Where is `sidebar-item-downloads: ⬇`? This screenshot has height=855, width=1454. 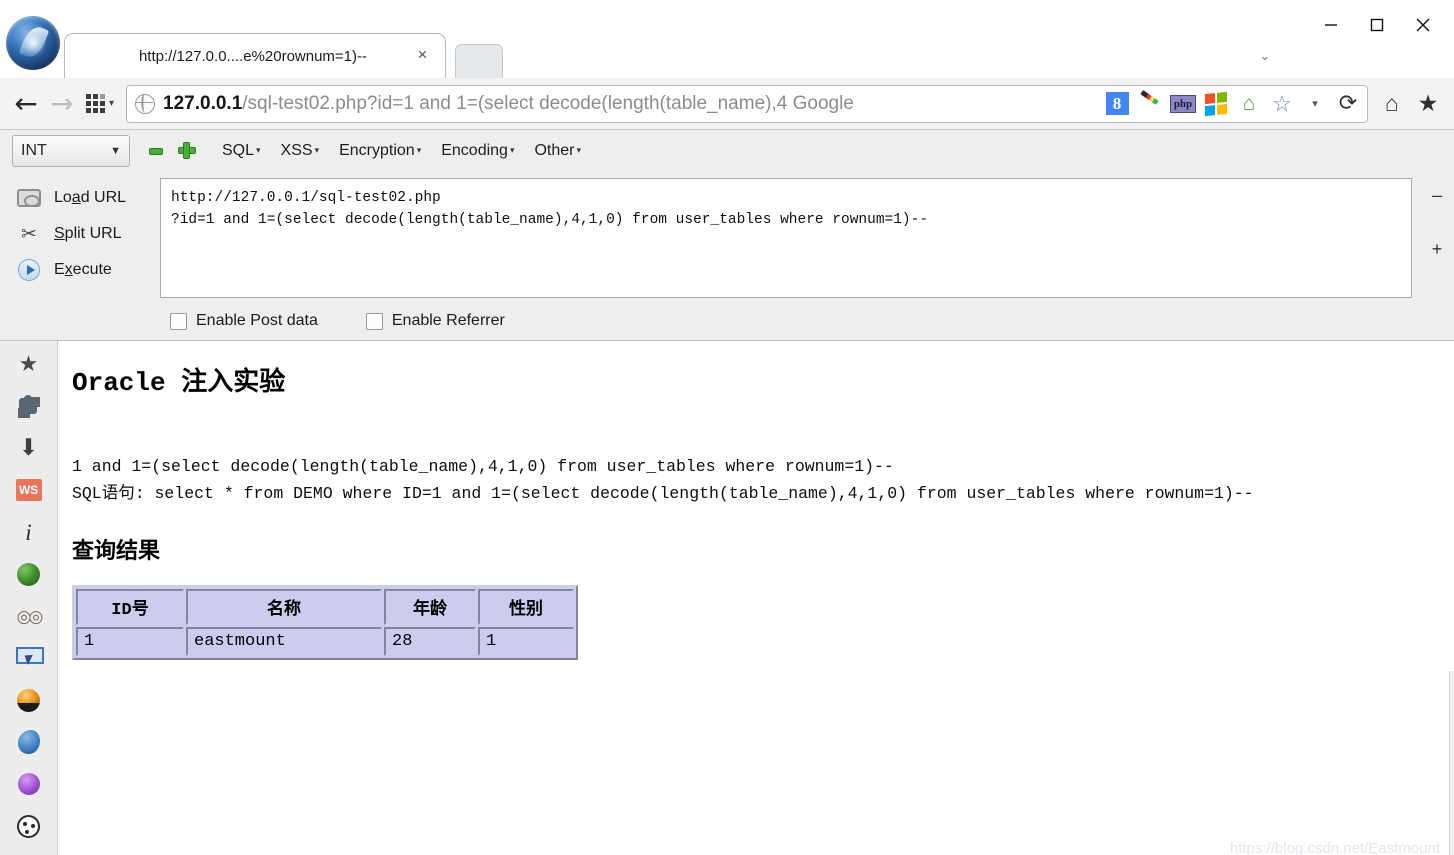 sidebar-item-downloads: ⬇ is located at coordinates (29, 448).